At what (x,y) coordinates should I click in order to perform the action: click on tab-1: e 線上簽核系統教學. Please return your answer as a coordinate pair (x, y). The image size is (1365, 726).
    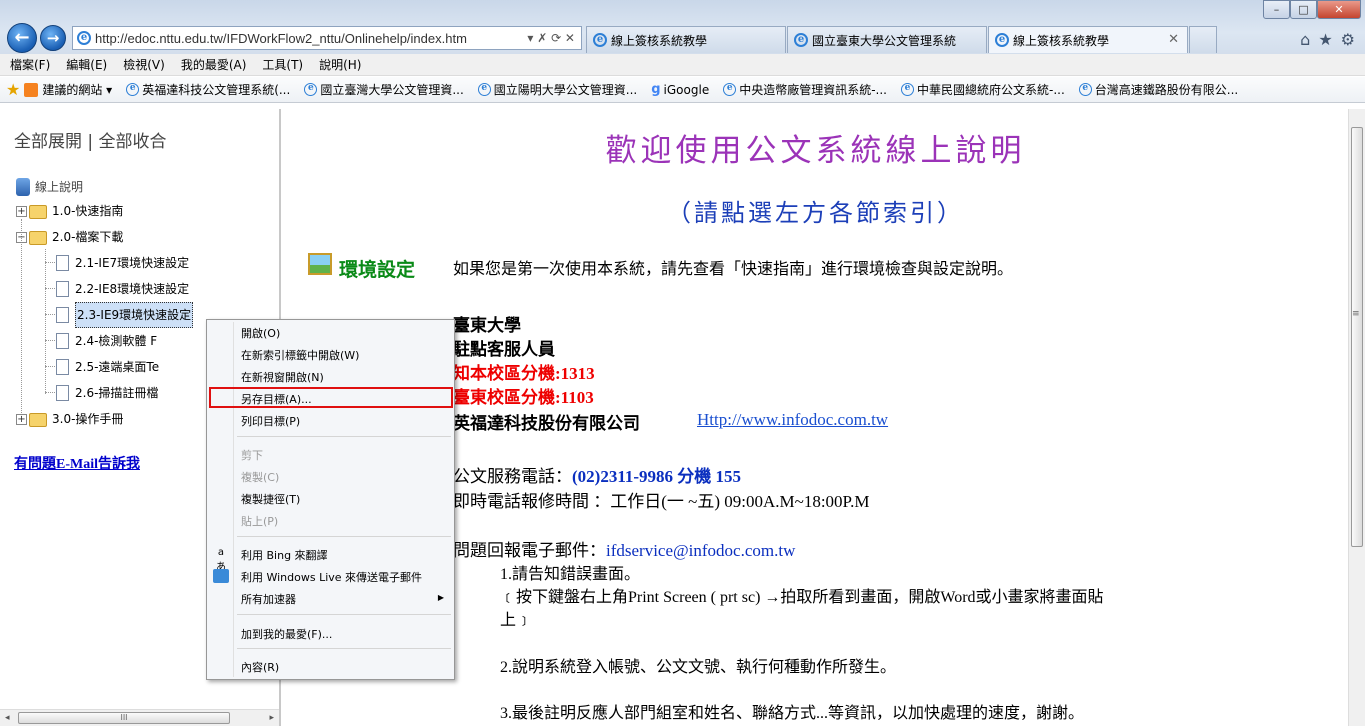
    Looking at the image, I should click on (686, 39).